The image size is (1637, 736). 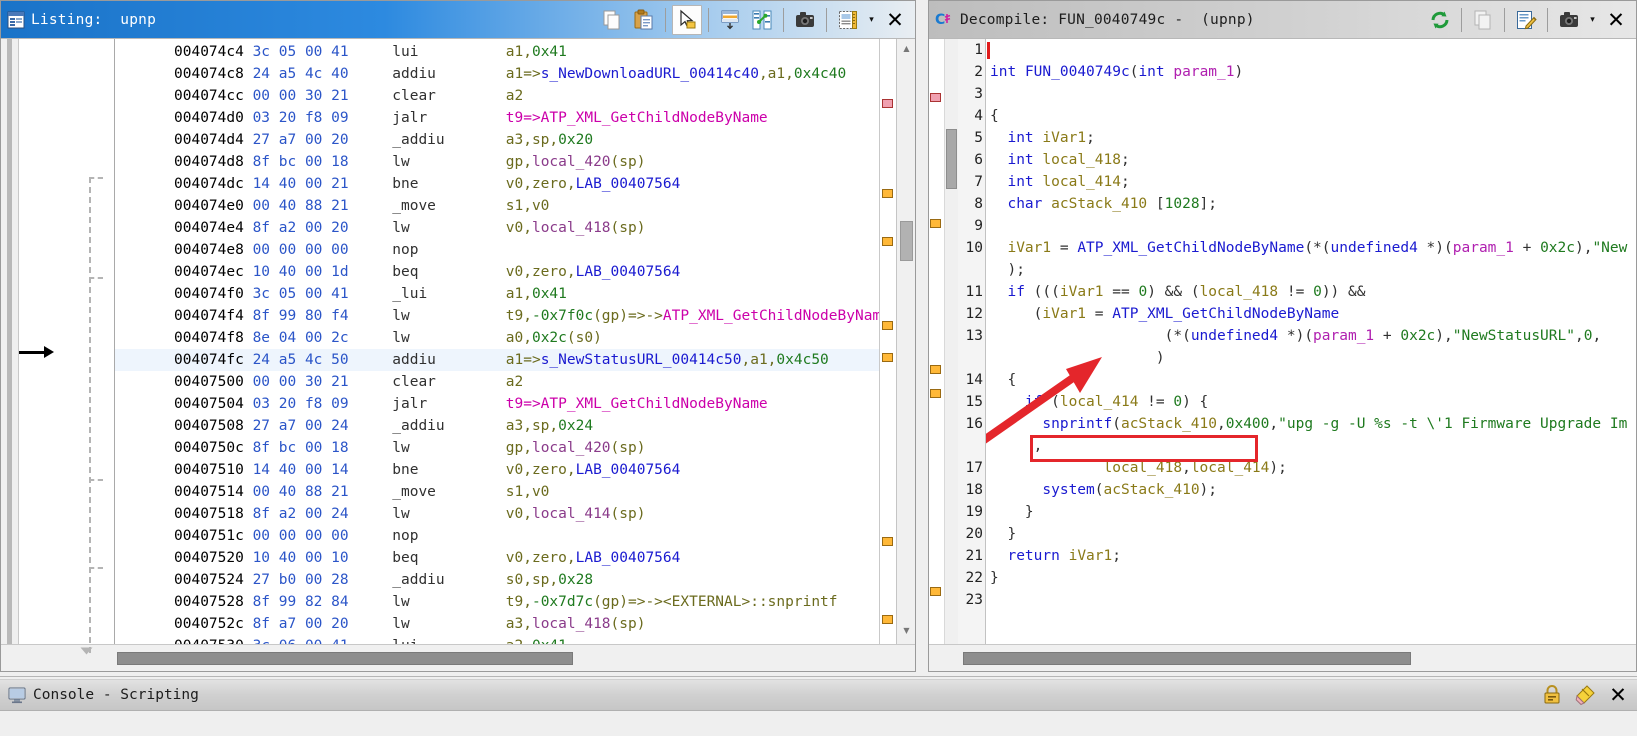 What do you see at coordinates (887, 341) in the screenshot?
I see `listing-marker-bar` at bounding box center [887, 341].